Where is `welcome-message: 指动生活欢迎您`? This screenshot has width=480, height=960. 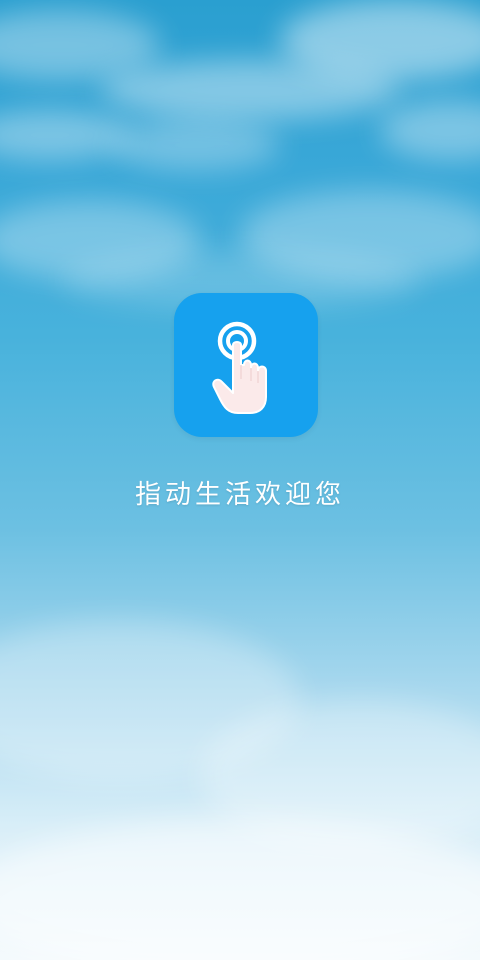 welcome-message: 指动生活欢迎您 is located at coordinates (239, 495).